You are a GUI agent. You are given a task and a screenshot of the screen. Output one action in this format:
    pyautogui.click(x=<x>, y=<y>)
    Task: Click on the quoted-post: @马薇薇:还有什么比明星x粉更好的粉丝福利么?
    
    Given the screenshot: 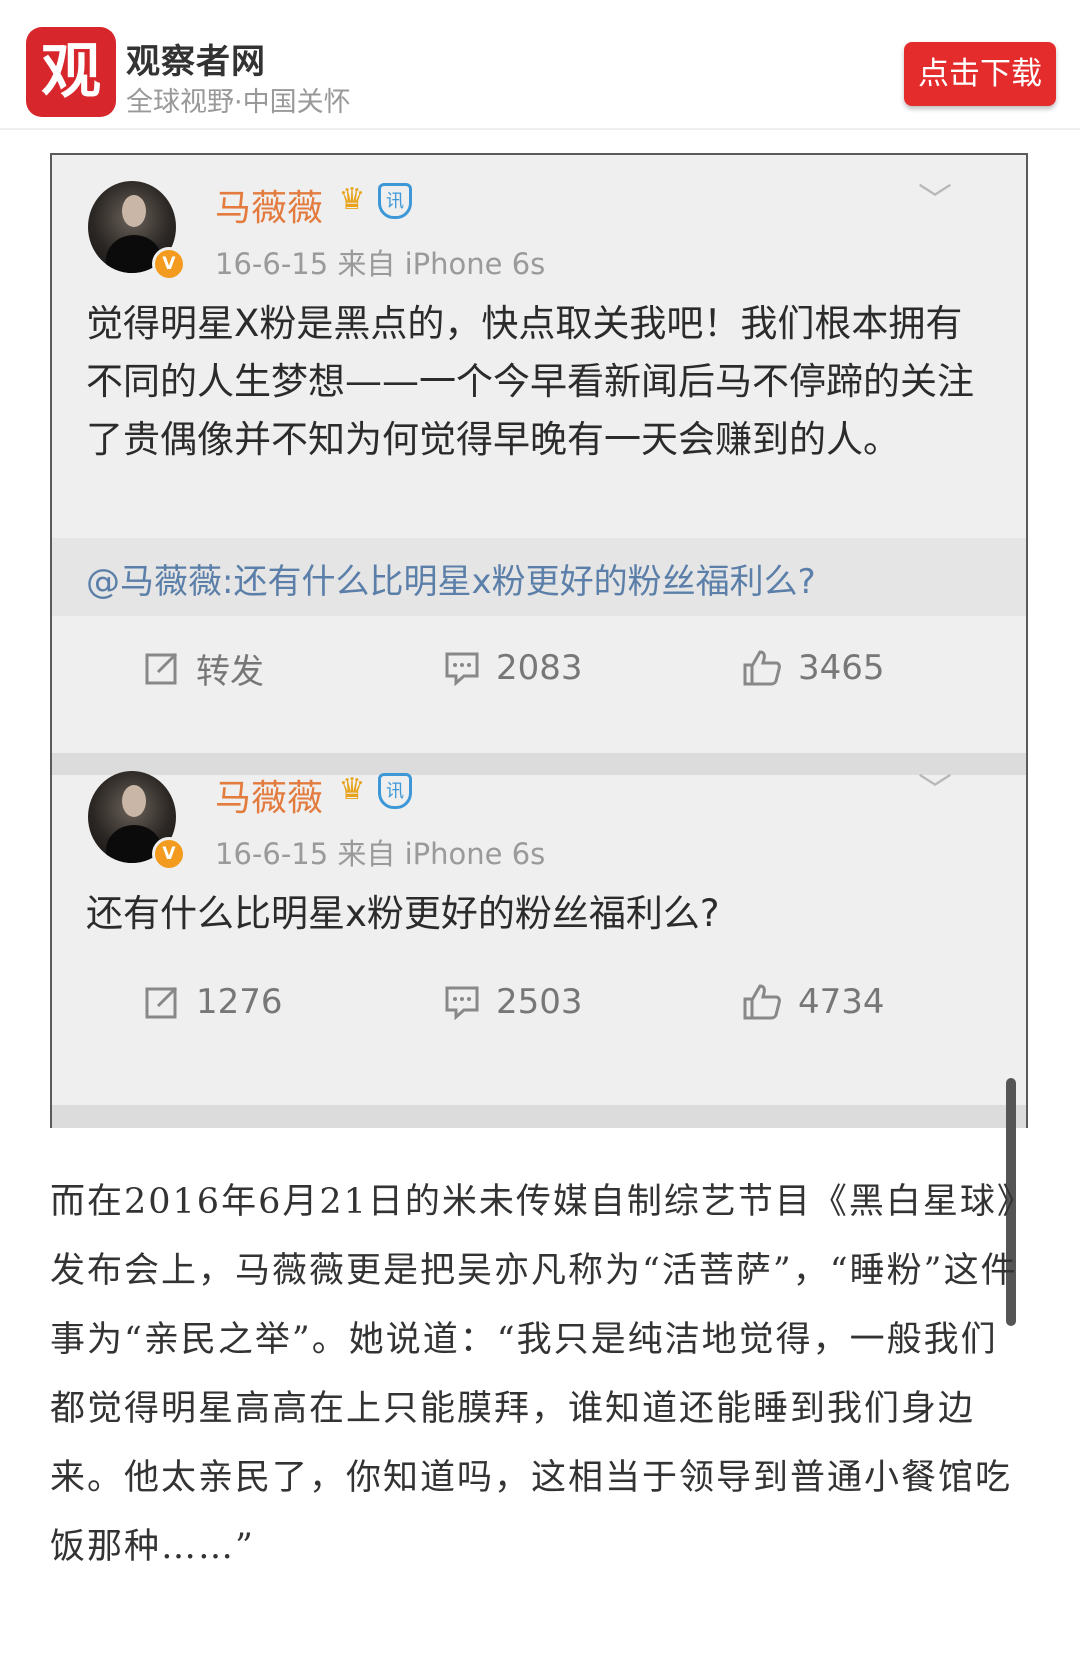 What is the action you would take?
    pyautogui.click(x=539, y=577)
    